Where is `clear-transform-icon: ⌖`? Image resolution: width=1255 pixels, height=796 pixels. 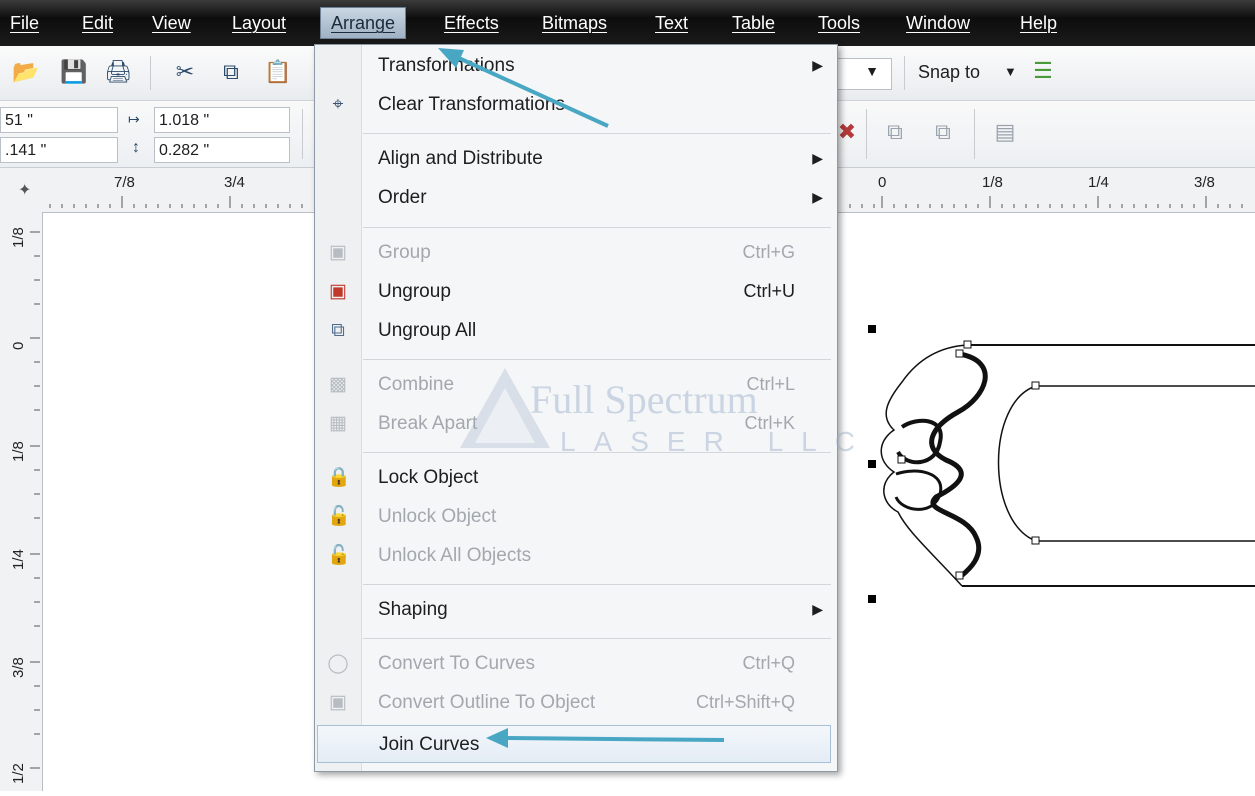
clear-transform-icon: ⌖ is located at coordinates (338, 104).